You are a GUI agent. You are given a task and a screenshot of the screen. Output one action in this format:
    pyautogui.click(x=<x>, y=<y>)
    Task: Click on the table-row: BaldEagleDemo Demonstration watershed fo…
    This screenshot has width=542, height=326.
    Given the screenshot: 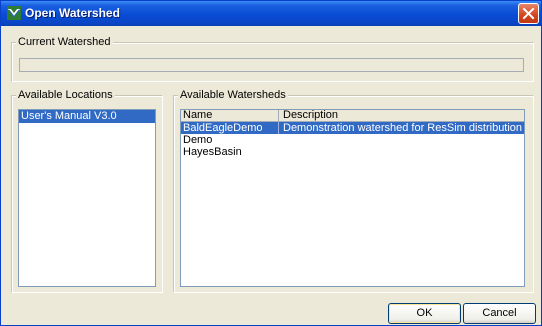 What is the action you would take?
    pyautogui.click(x=352, y=128)
    